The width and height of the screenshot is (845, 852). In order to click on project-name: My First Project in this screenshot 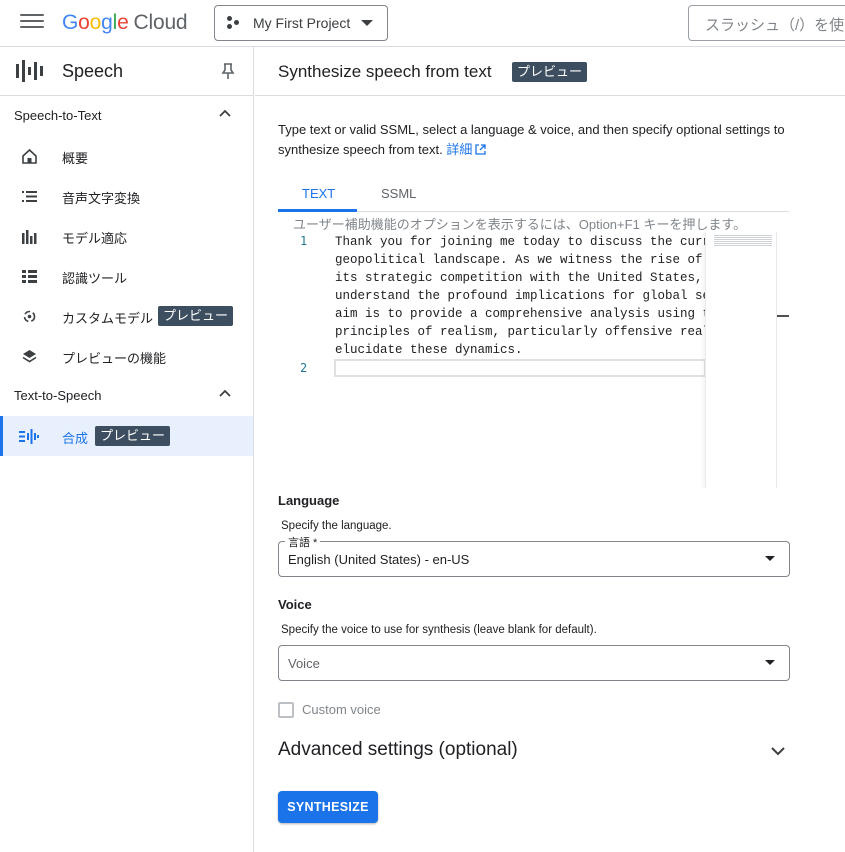, I will do `click(302, 23)`.